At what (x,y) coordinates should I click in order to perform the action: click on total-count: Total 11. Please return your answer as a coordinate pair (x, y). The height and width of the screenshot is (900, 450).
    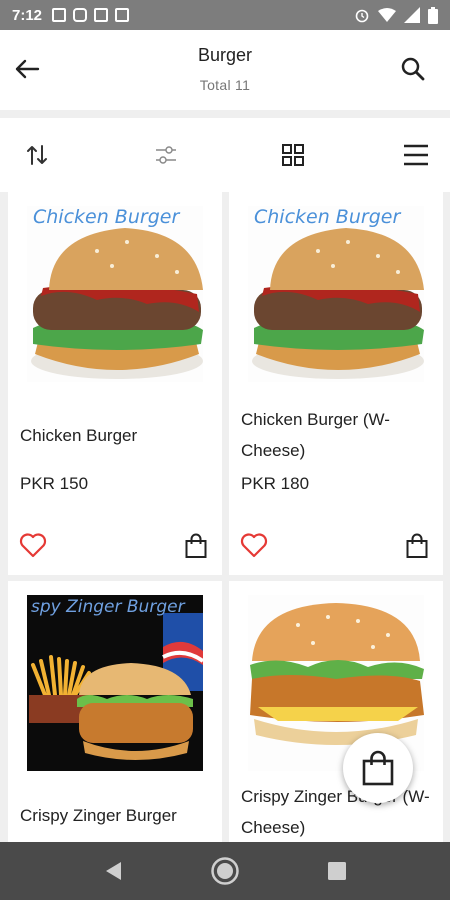
    Looking at the image, I should click on (225, 85).